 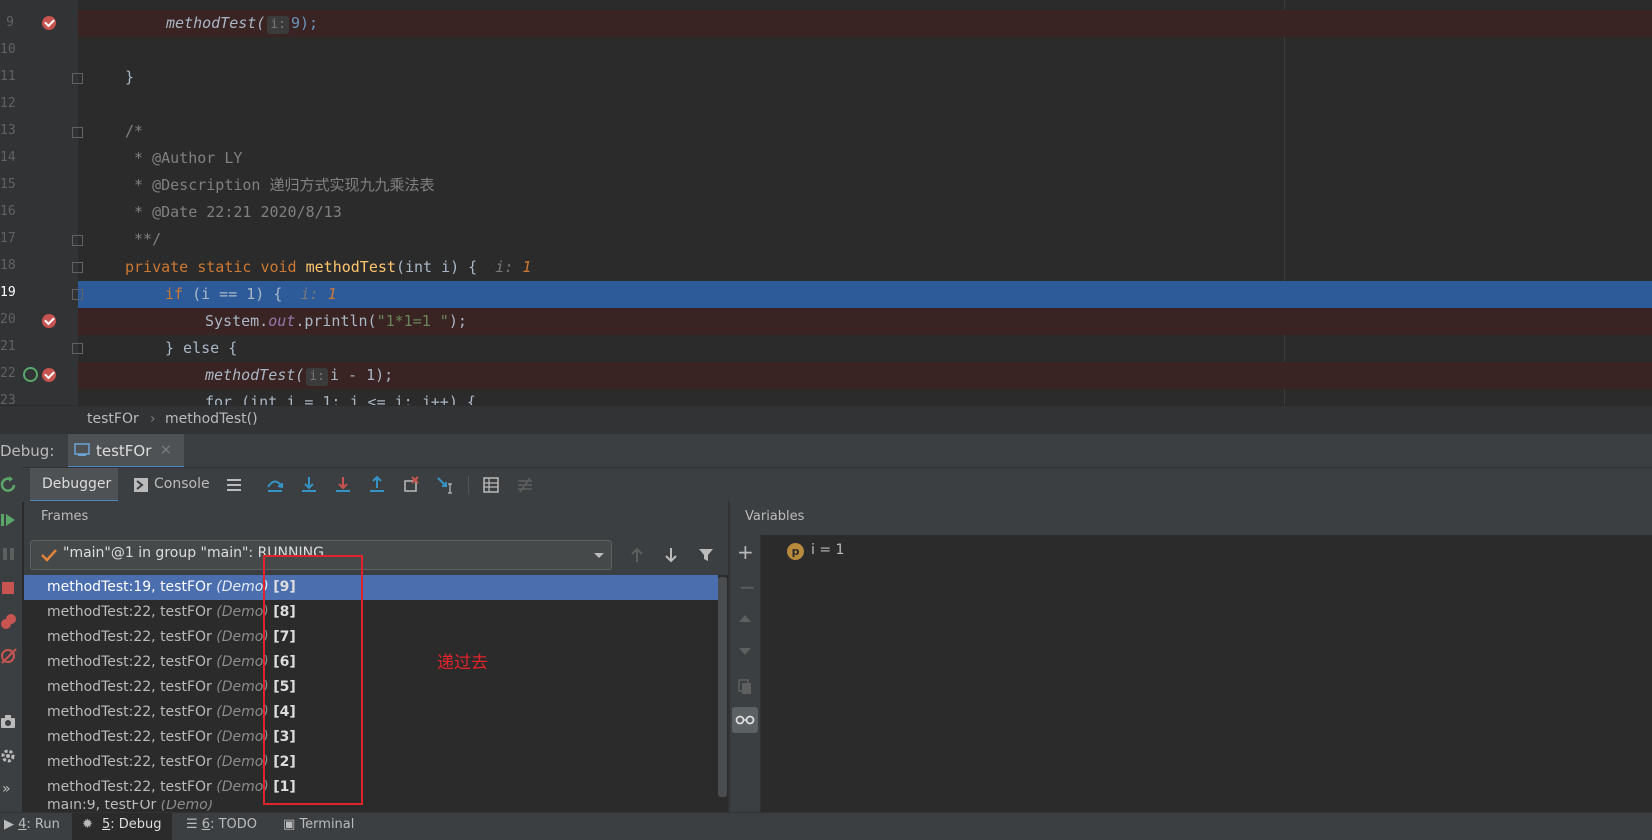 I want to click on close-icon: ×, so click(x=166, y=450).